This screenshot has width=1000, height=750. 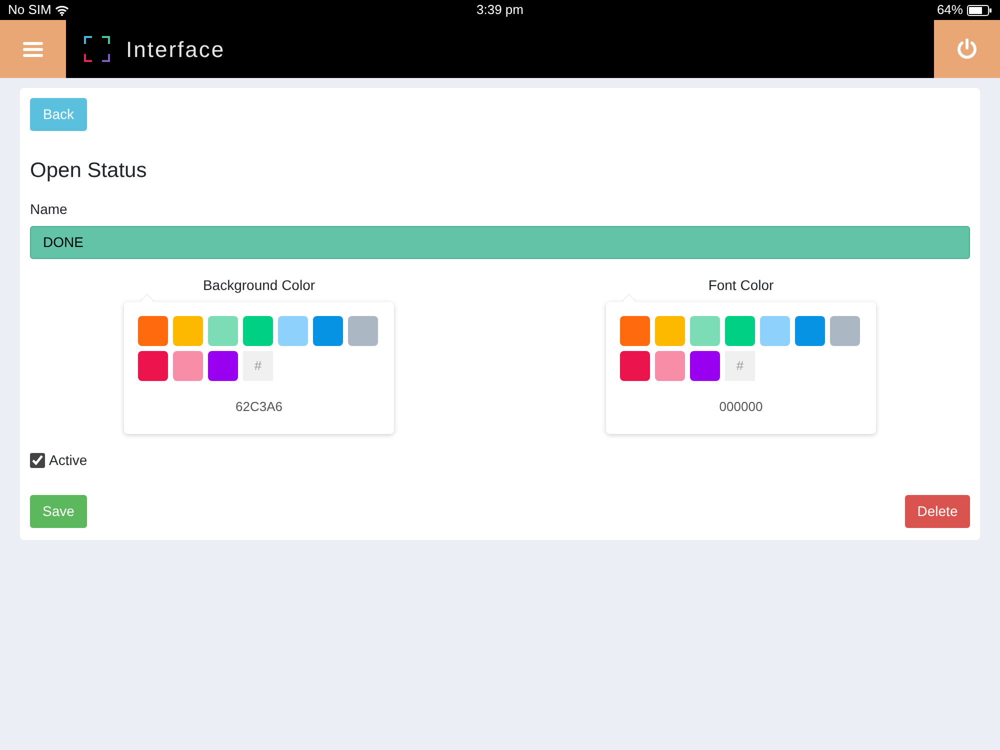 What do you see at coordinates (741, 407) in the screenshot?
I see `hex-value: 000000` at bounding box center [741, 407].